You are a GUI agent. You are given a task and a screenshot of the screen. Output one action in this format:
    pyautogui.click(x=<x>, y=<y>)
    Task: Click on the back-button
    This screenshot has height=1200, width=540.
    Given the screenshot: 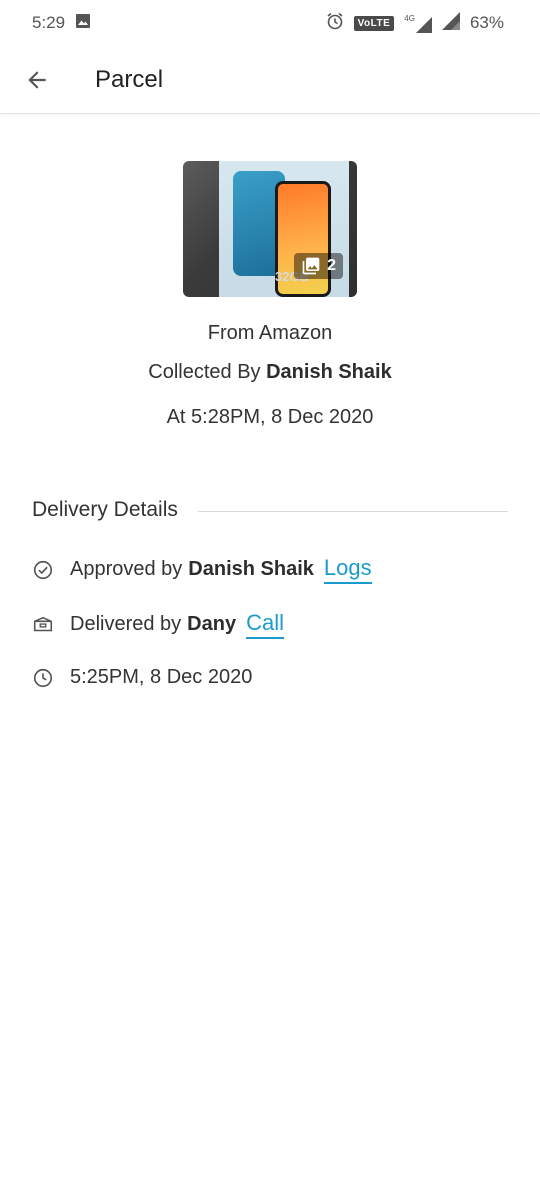 What is the action you would take?
    pyautogui.click(x=37, y=80)
    